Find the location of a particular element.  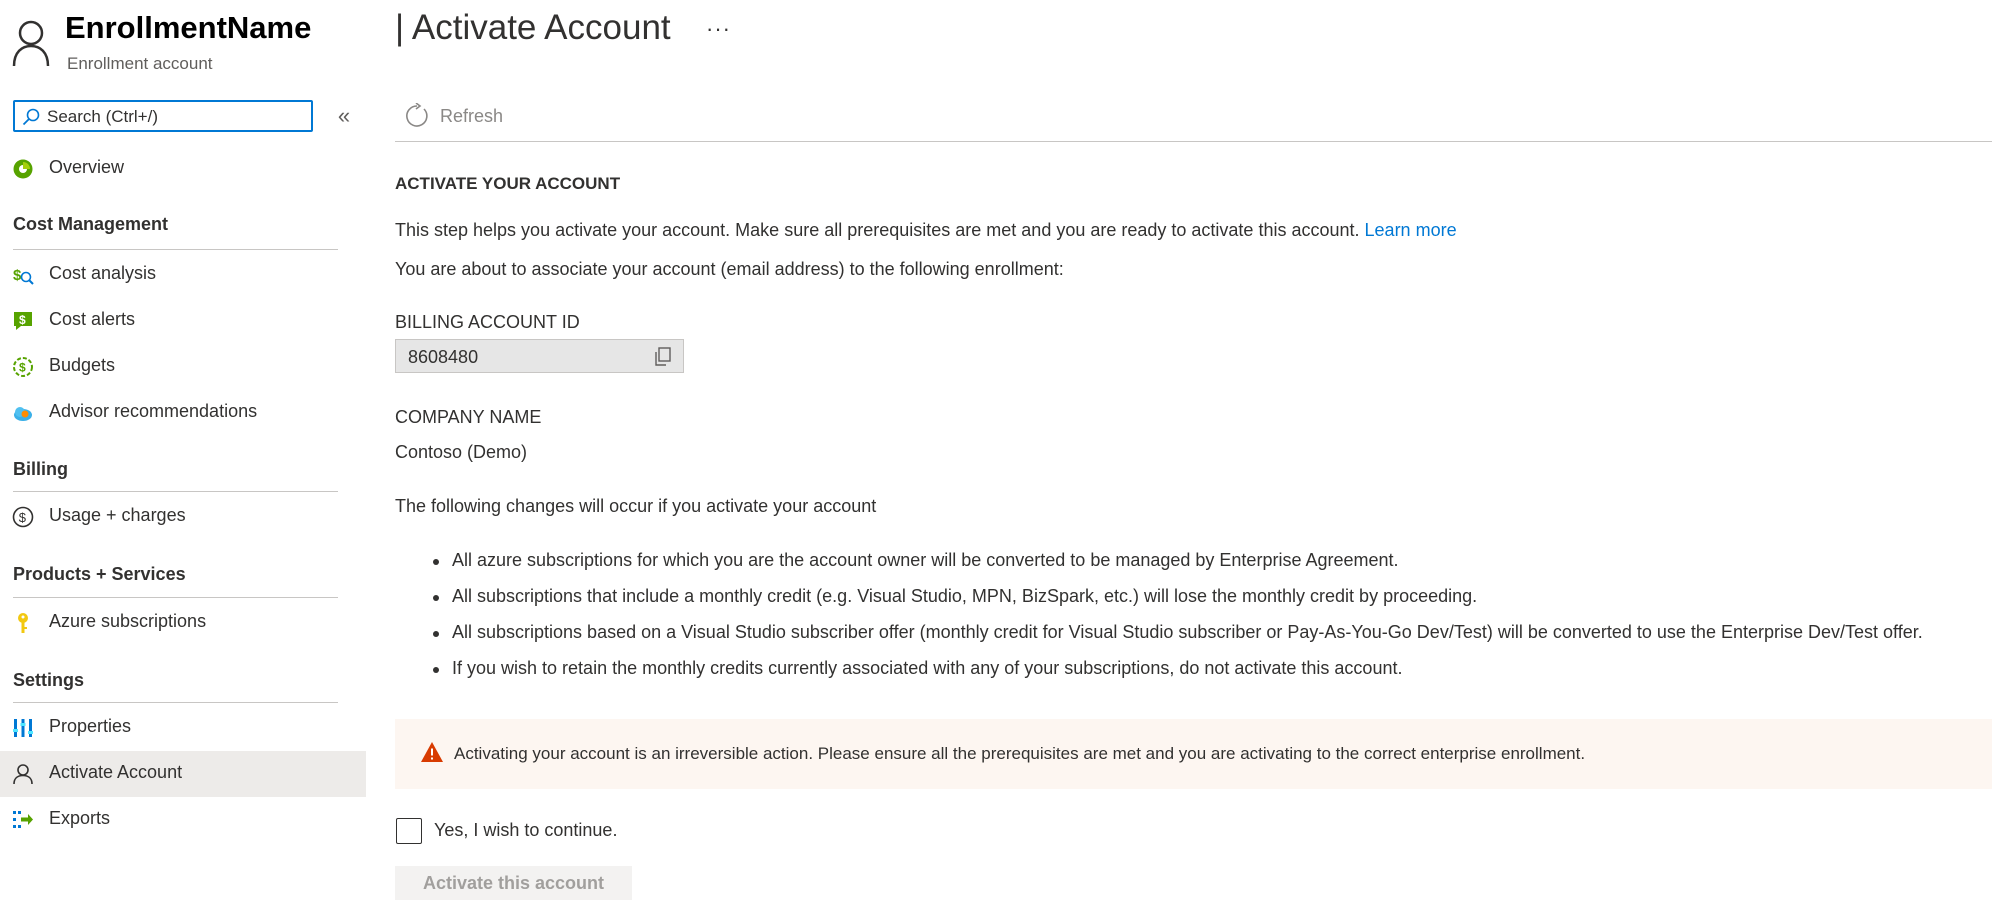

copy-icon is located at coordinates (663, 357).